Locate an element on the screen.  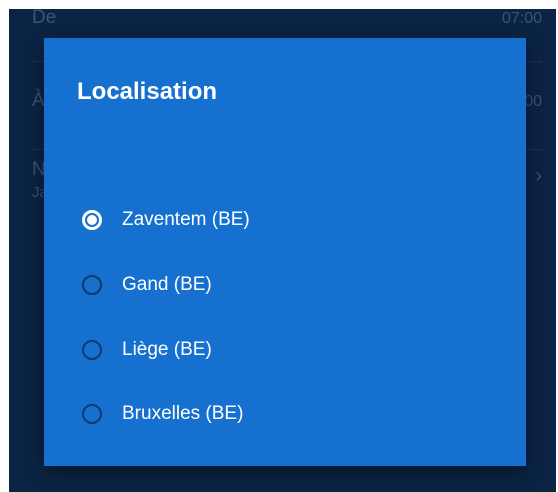
location-option-label: Zaventem (BE) is located at coordinates (186, 219).